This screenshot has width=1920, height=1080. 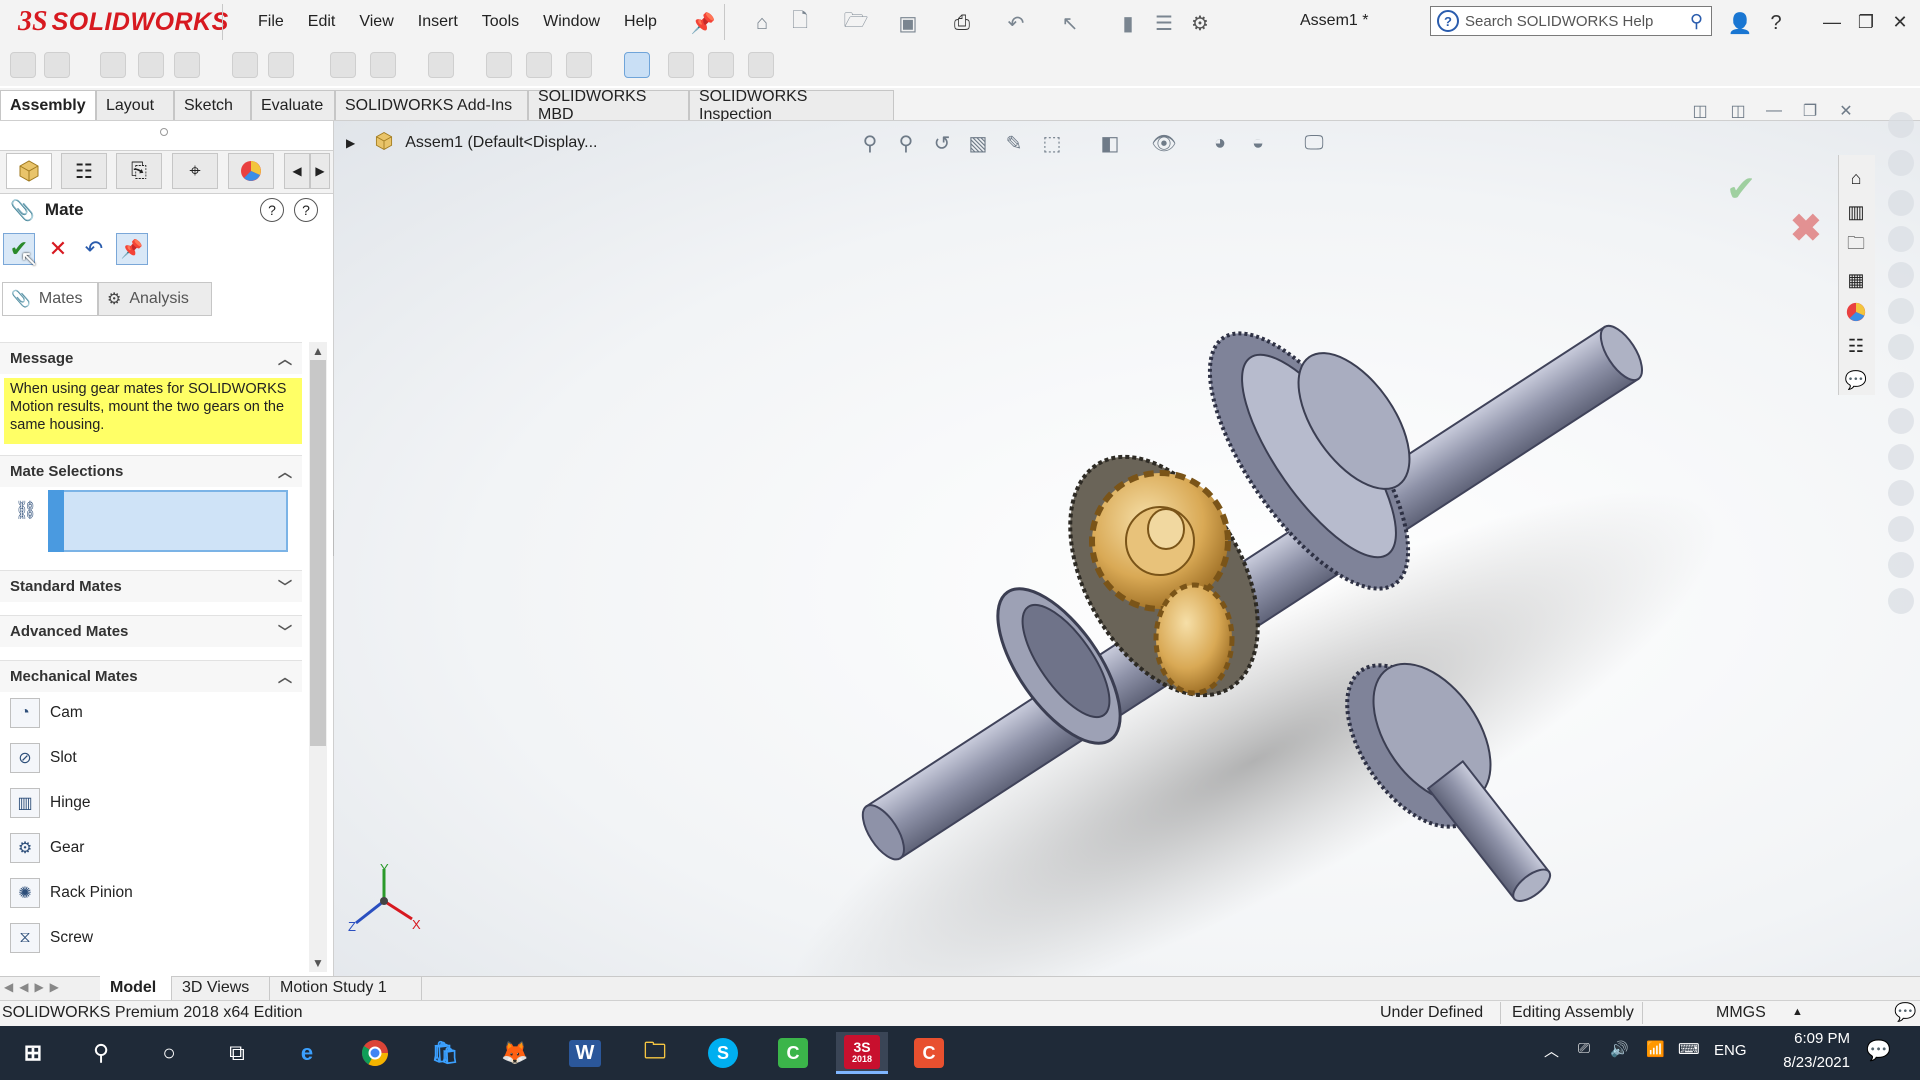 I want to click on new-part-icon, so click(x=57, y=65).